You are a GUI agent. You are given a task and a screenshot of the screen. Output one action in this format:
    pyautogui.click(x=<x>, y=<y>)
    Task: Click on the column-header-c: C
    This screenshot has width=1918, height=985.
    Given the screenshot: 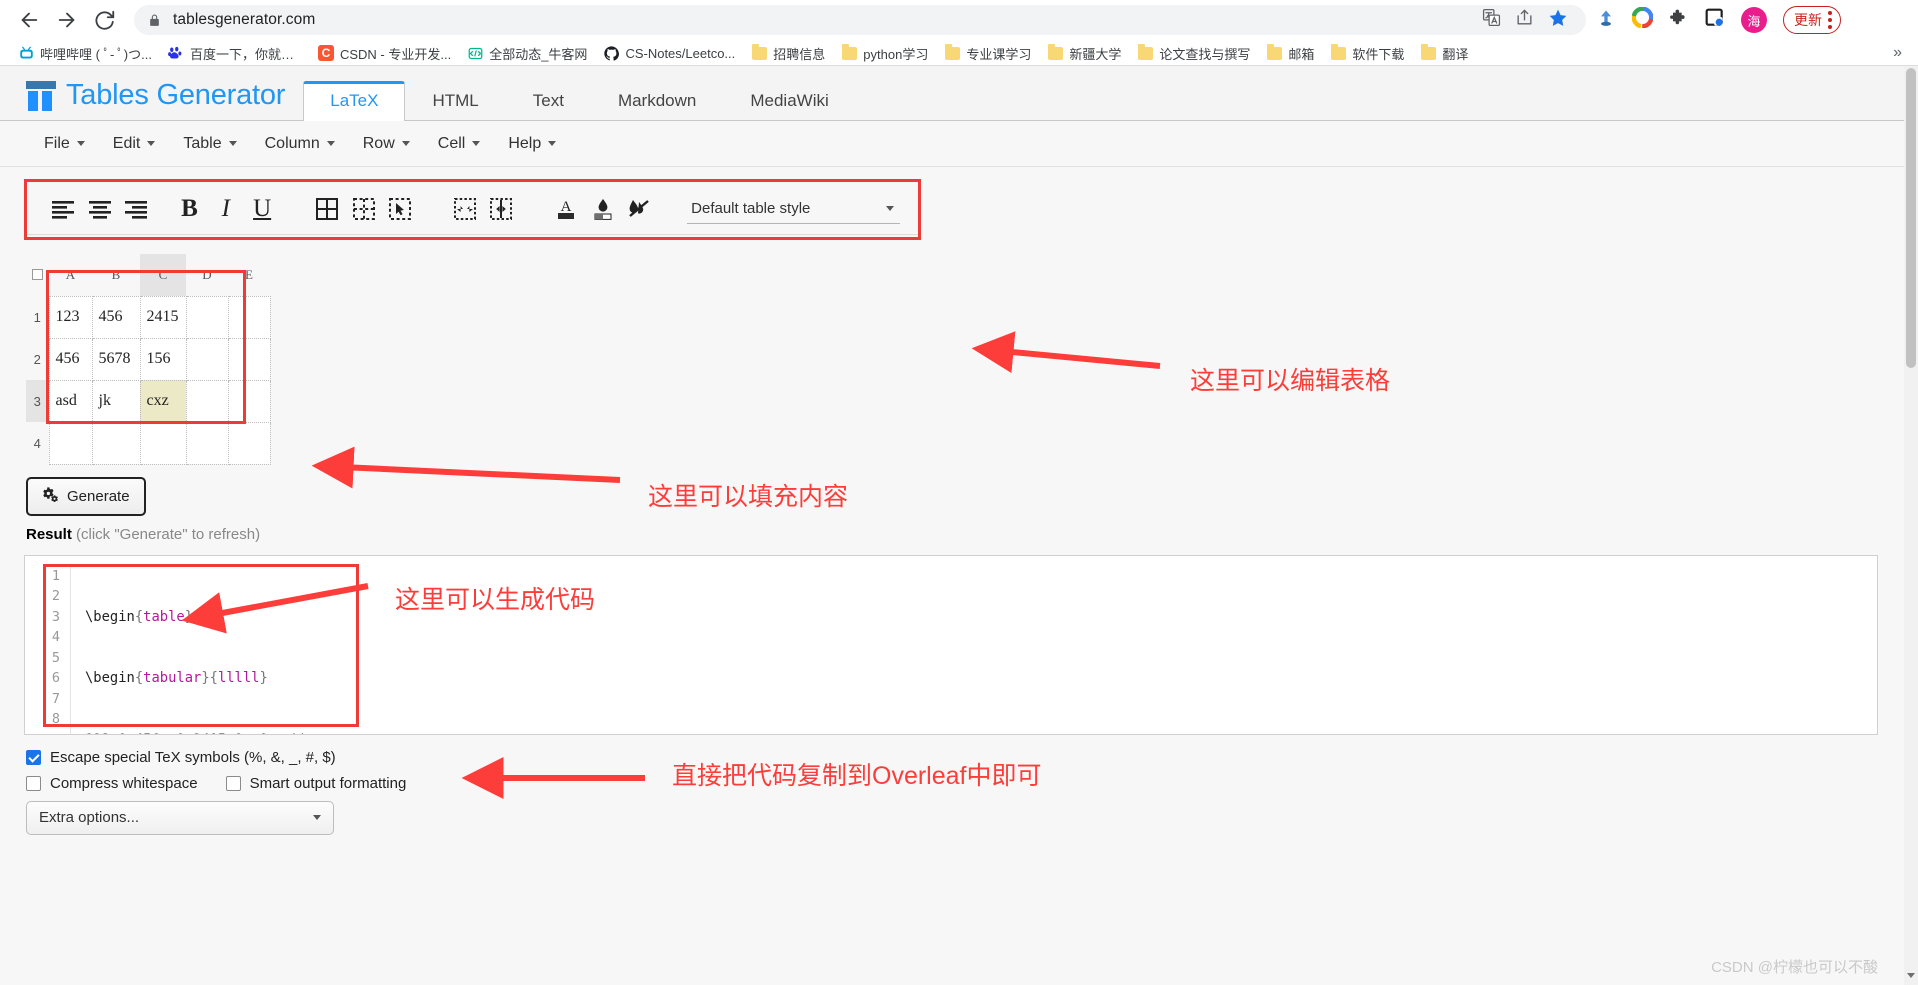 What is the action you would take?
    pyautogui.click(x=163, y=275)
    